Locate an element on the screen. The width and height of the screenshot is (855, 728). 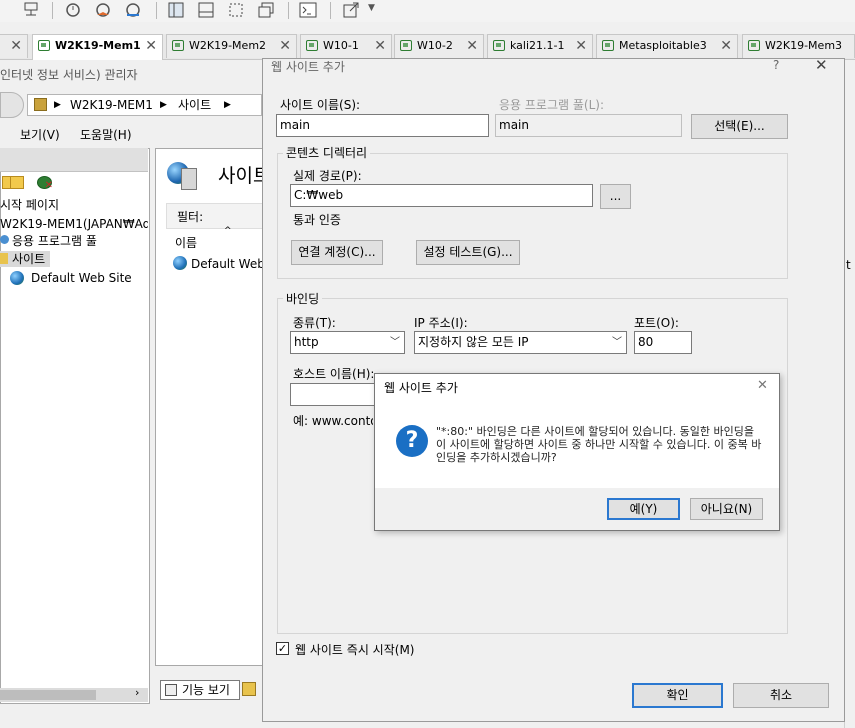
type-select: http ﹀ is located at coordinates (347, 342).